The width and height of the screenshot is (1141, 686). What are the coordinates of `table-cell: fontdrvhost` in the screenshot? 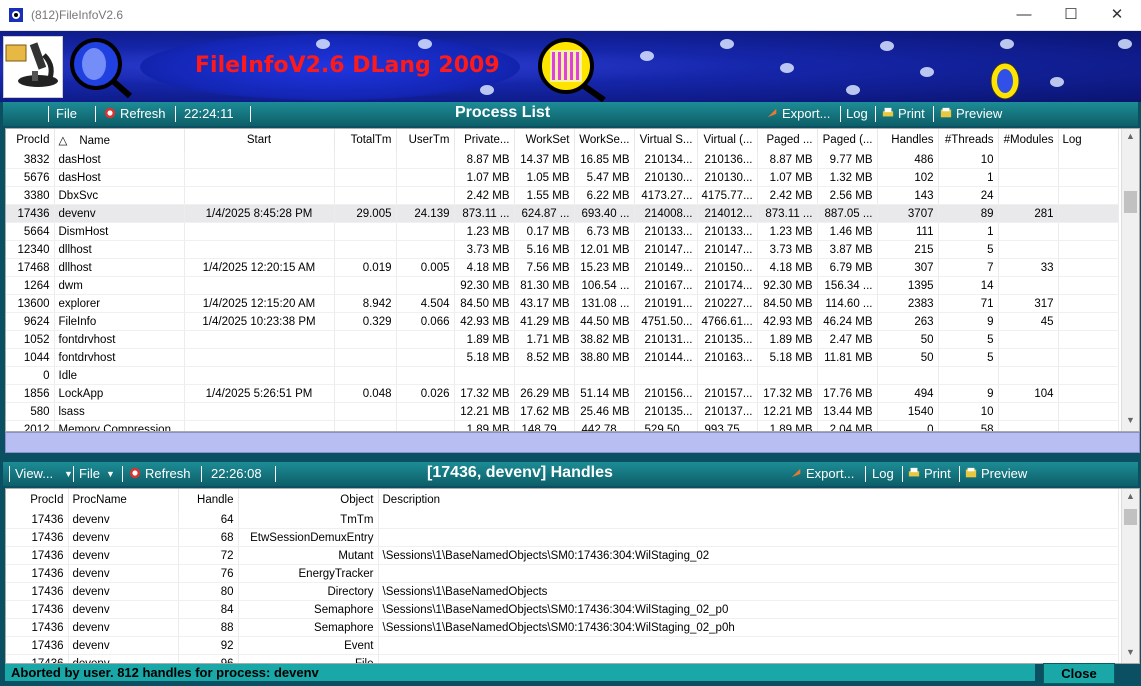 It's located at (119, 339).